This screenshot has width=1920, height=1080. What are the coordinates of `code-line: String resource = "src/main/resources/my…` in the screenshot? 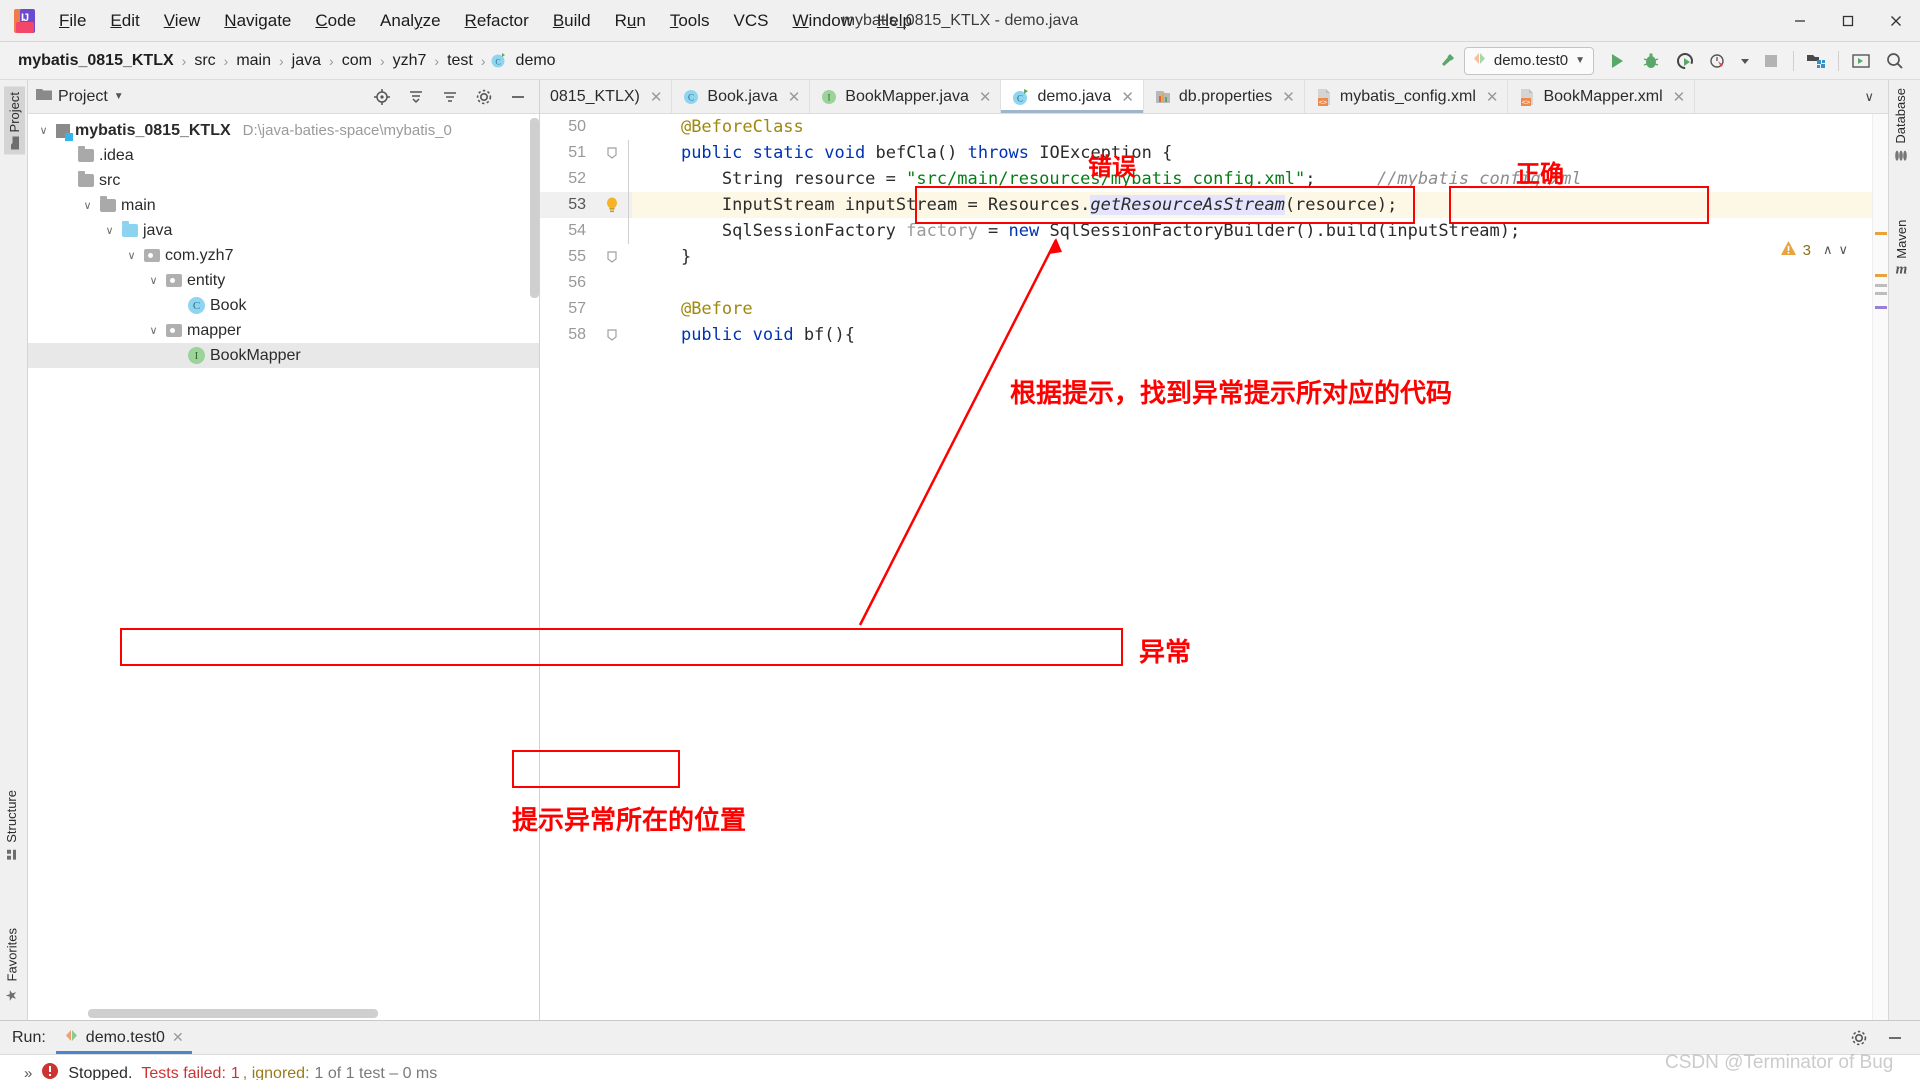 It's located at (1252, 179).